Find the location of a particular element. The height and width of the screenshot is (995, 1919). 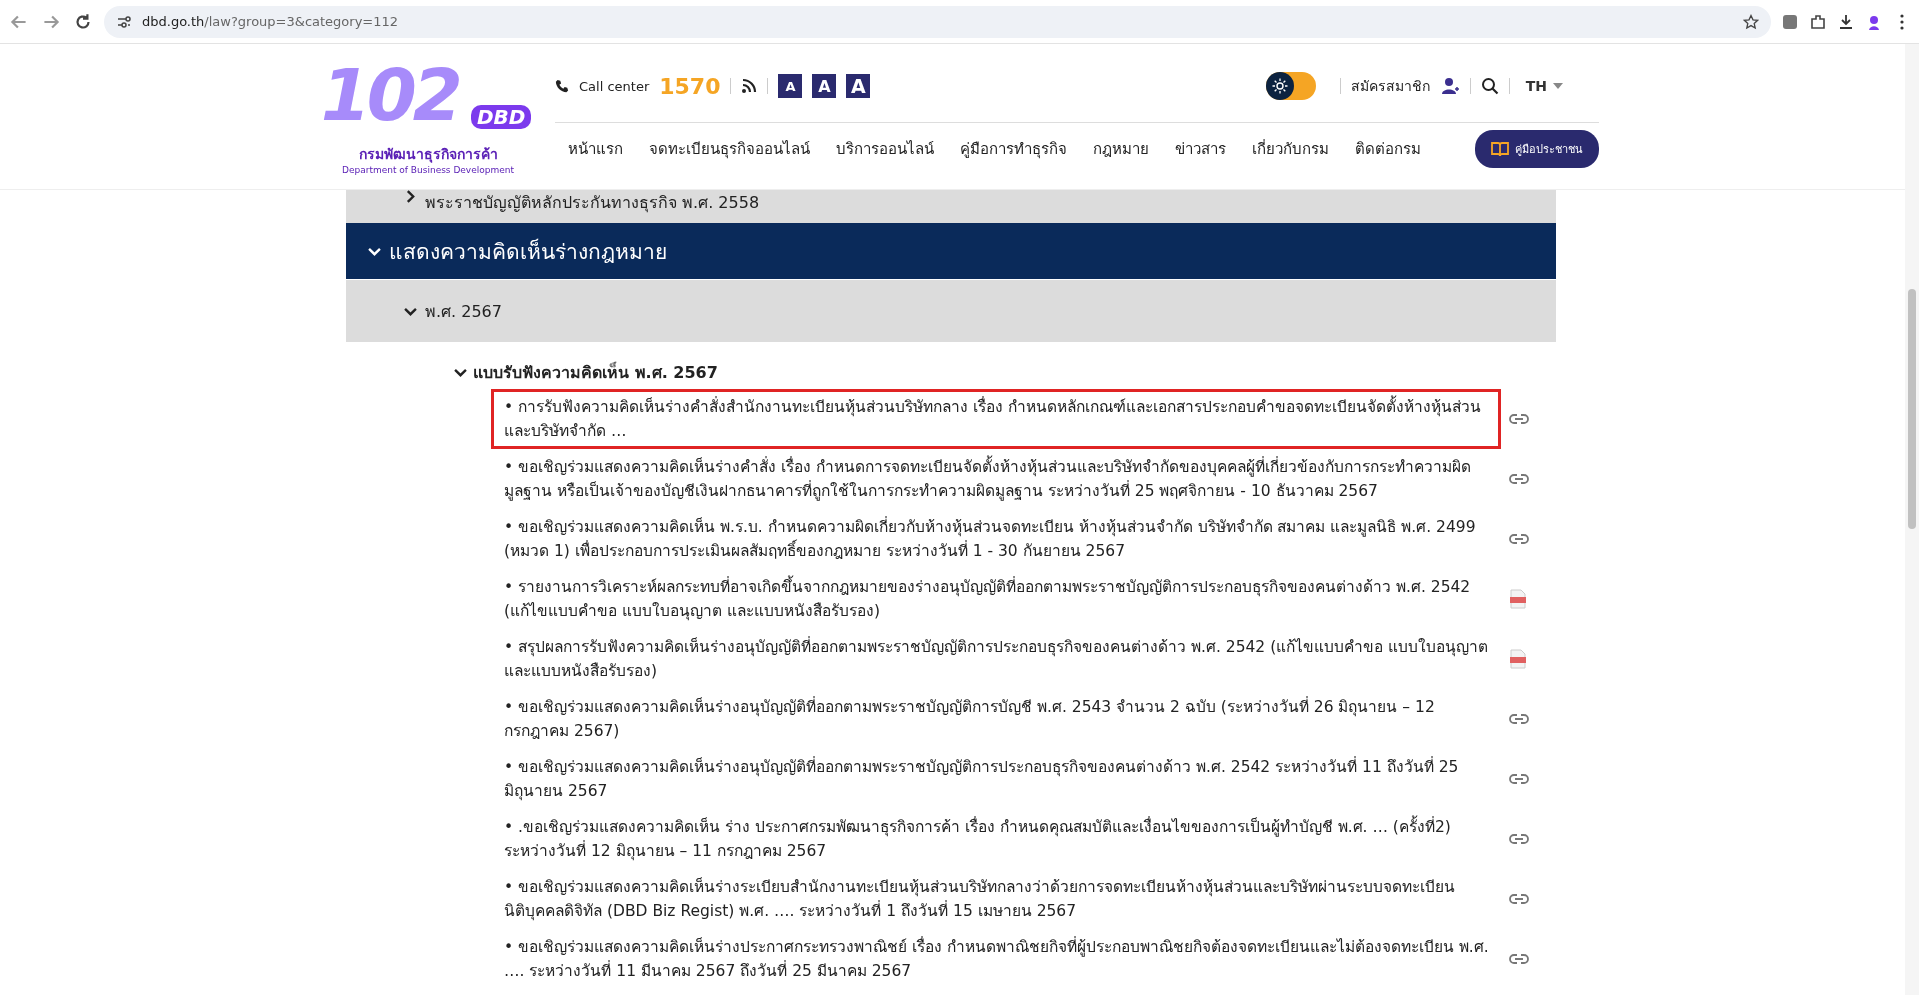

group-title: แบบรับฟังความคิดเห็น พ.ศ. 2567 is located at coordinates (595, 372).